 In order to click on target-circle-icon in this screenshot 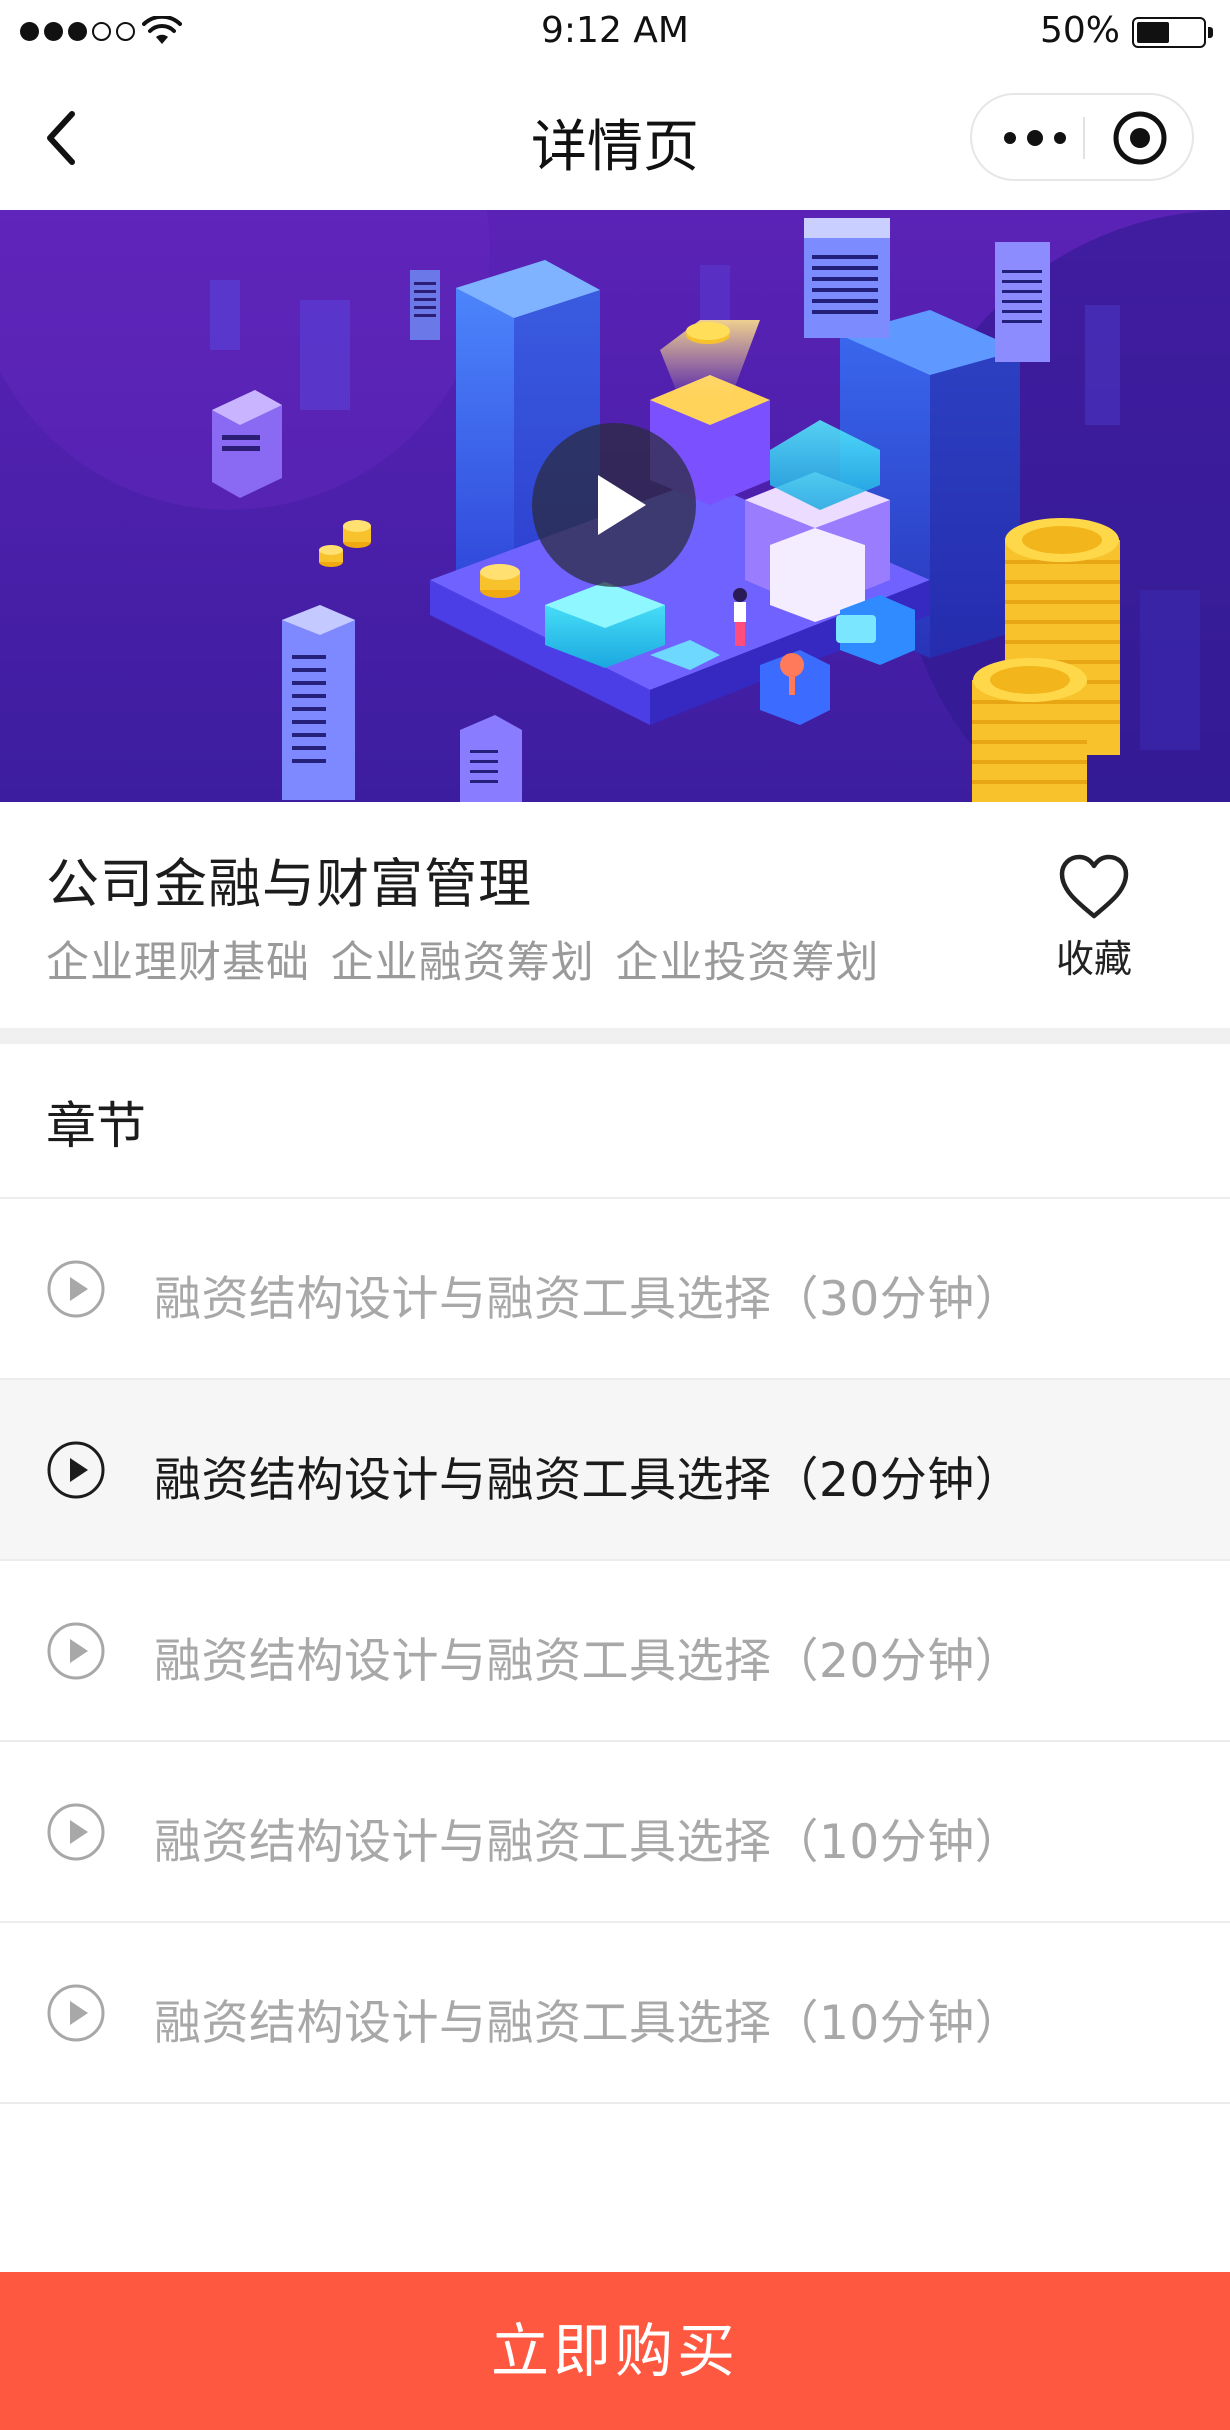, I will do `click(1140, 138)`.